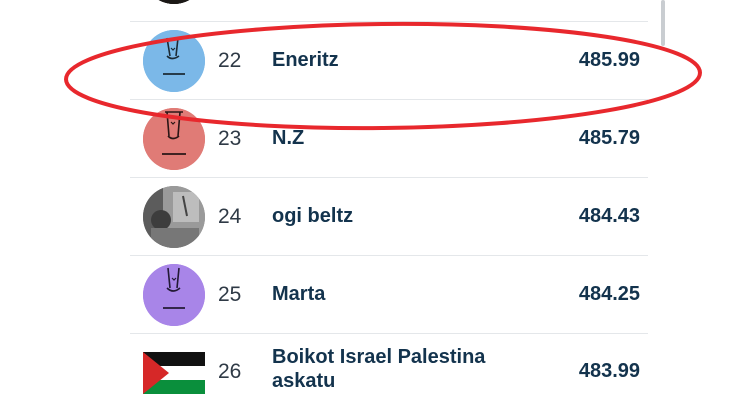 The width and height of the screenshot is (735, 413). I want to click on dark-photo-avatar-icon, so click(174, 2).